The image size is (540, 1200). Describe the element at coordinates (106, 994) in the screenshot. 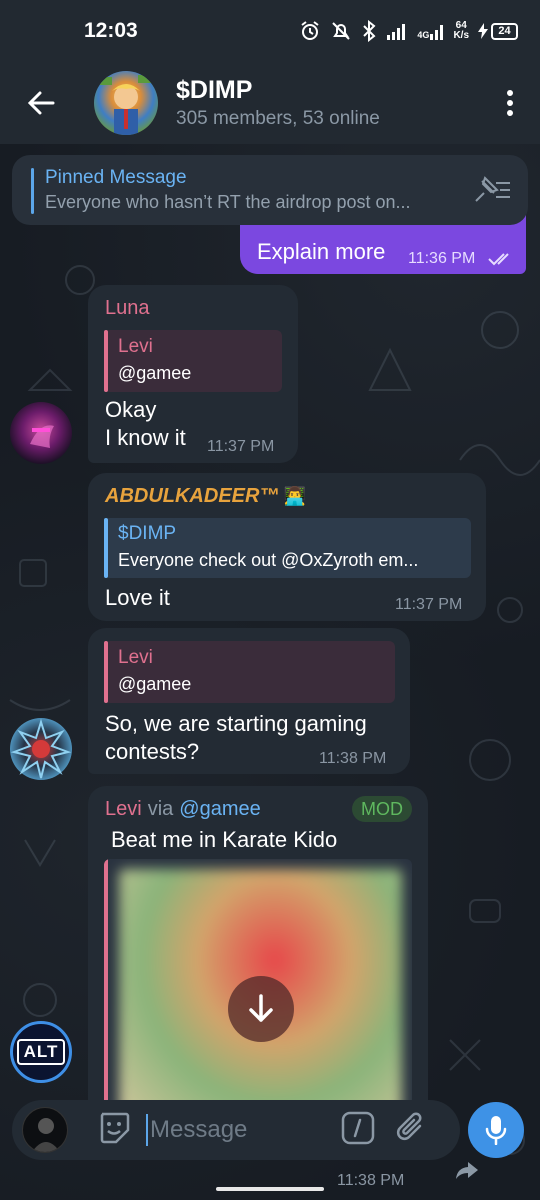

I see `game-accent-bar` at that location.